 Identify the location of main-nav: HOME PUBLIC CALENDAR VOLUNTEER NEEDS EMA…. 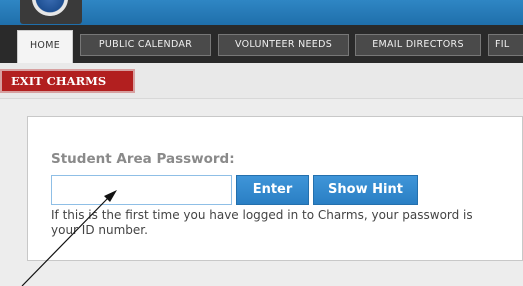
(261, 44).